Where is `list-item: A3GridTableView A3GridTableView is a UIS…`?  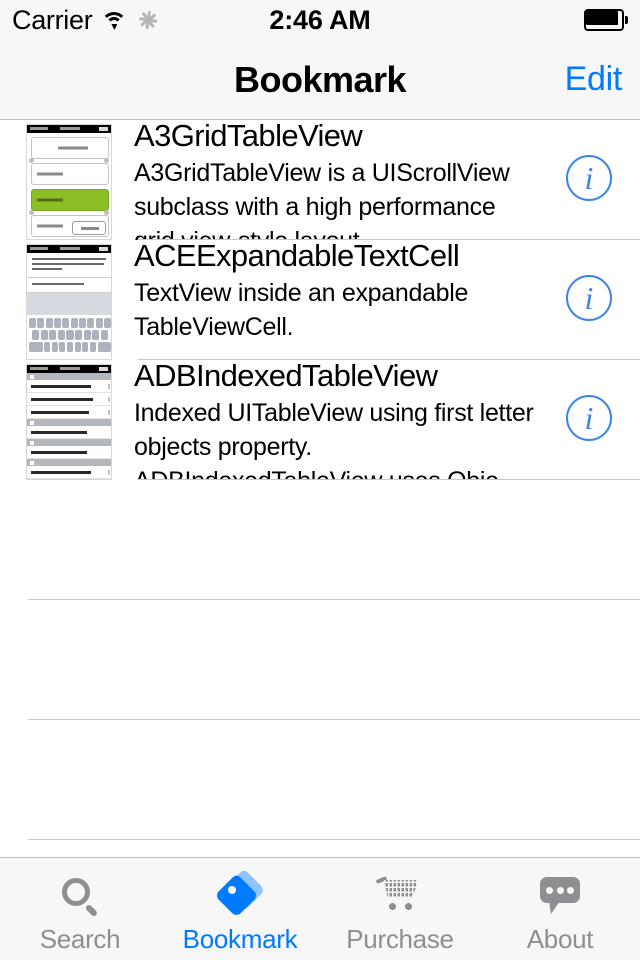 list-item: A3GridTableView A3GridTableView is a UIS… is located at coordinates (320, 180).